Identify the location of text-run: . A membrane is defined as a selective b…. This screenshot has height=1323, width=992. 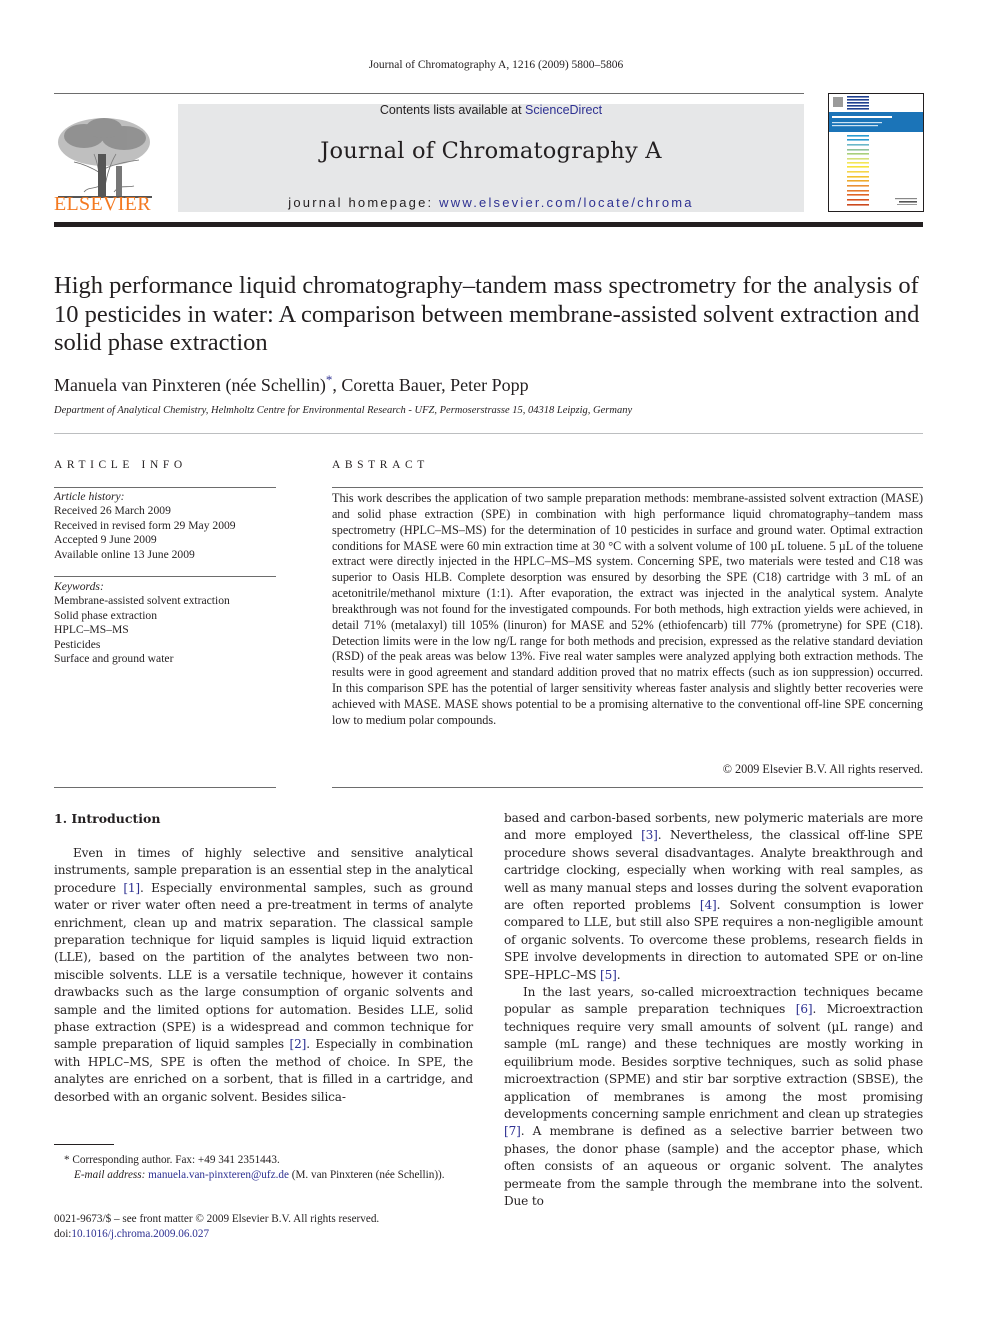
(713, 1166).